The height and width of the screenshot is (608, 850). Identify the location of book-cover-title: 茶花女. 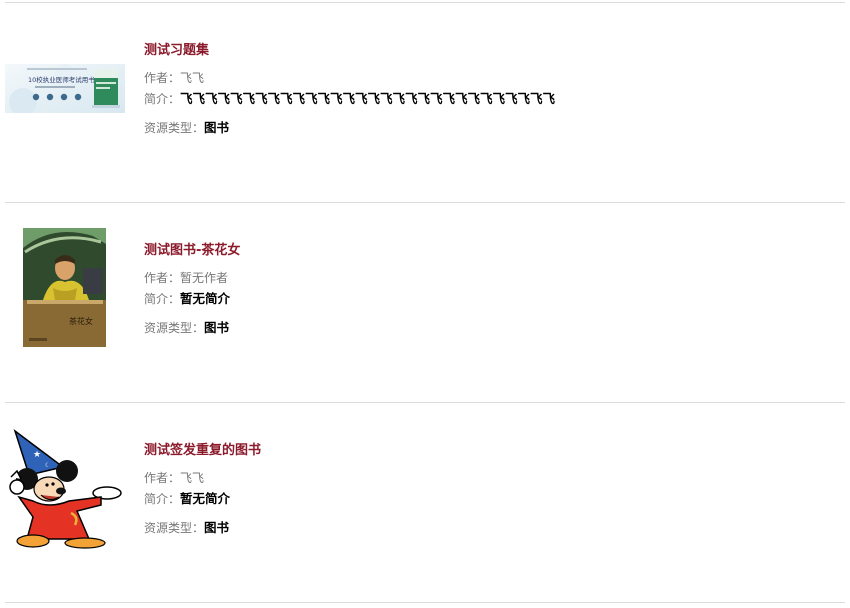
(81, 321).